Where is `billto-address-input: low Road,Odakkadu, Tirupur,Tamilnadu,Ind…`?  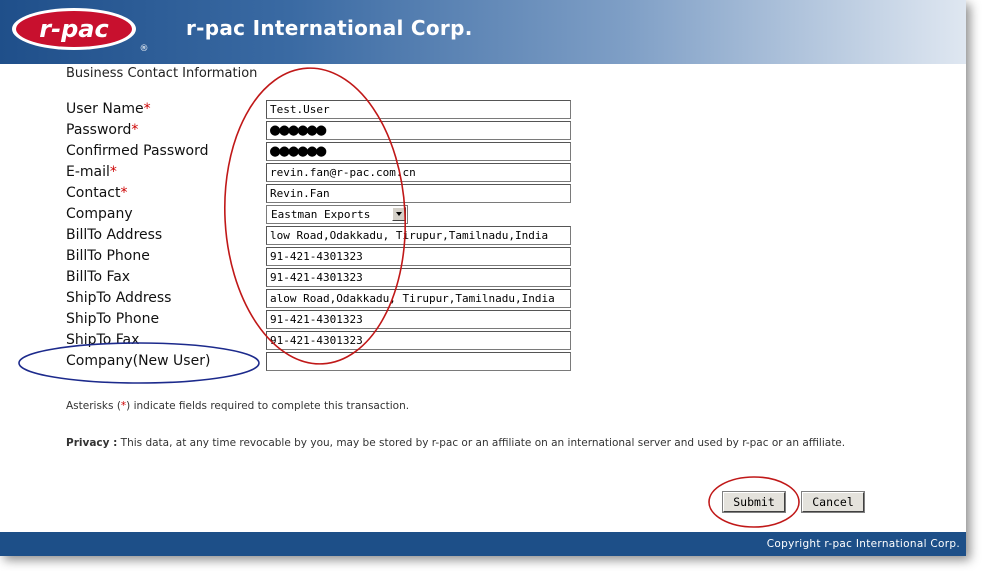 billto-address-input: low Road,Odakkadu, Tirupur,Tamilnadu,Ind… is located at coordinates (418, 235).